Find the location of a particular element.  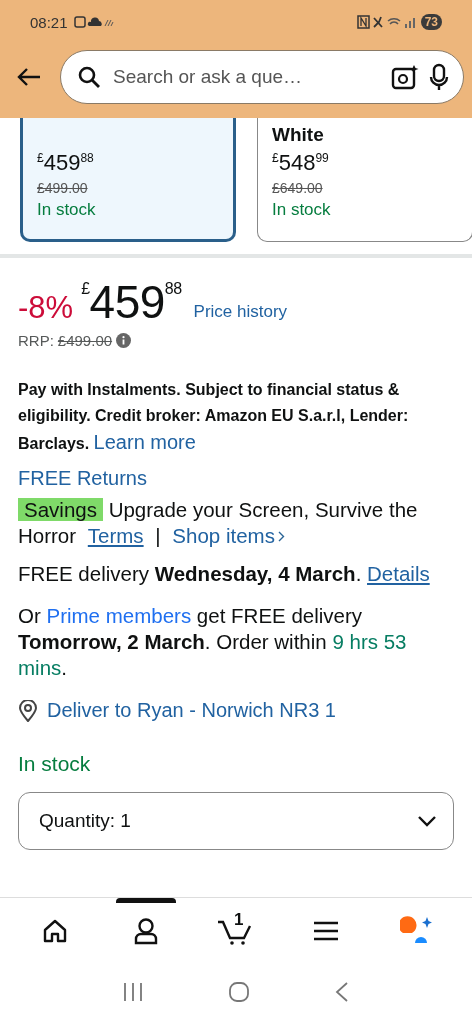

stock-status: In stock is located at coordinates (55, 764).